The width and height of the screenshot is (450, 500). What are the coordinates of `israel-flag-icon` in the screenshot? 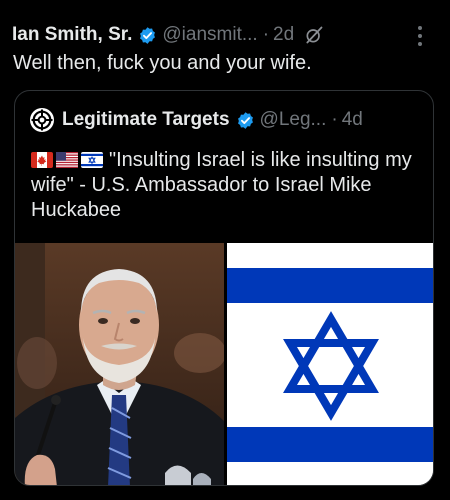 It's located at (92, 160).